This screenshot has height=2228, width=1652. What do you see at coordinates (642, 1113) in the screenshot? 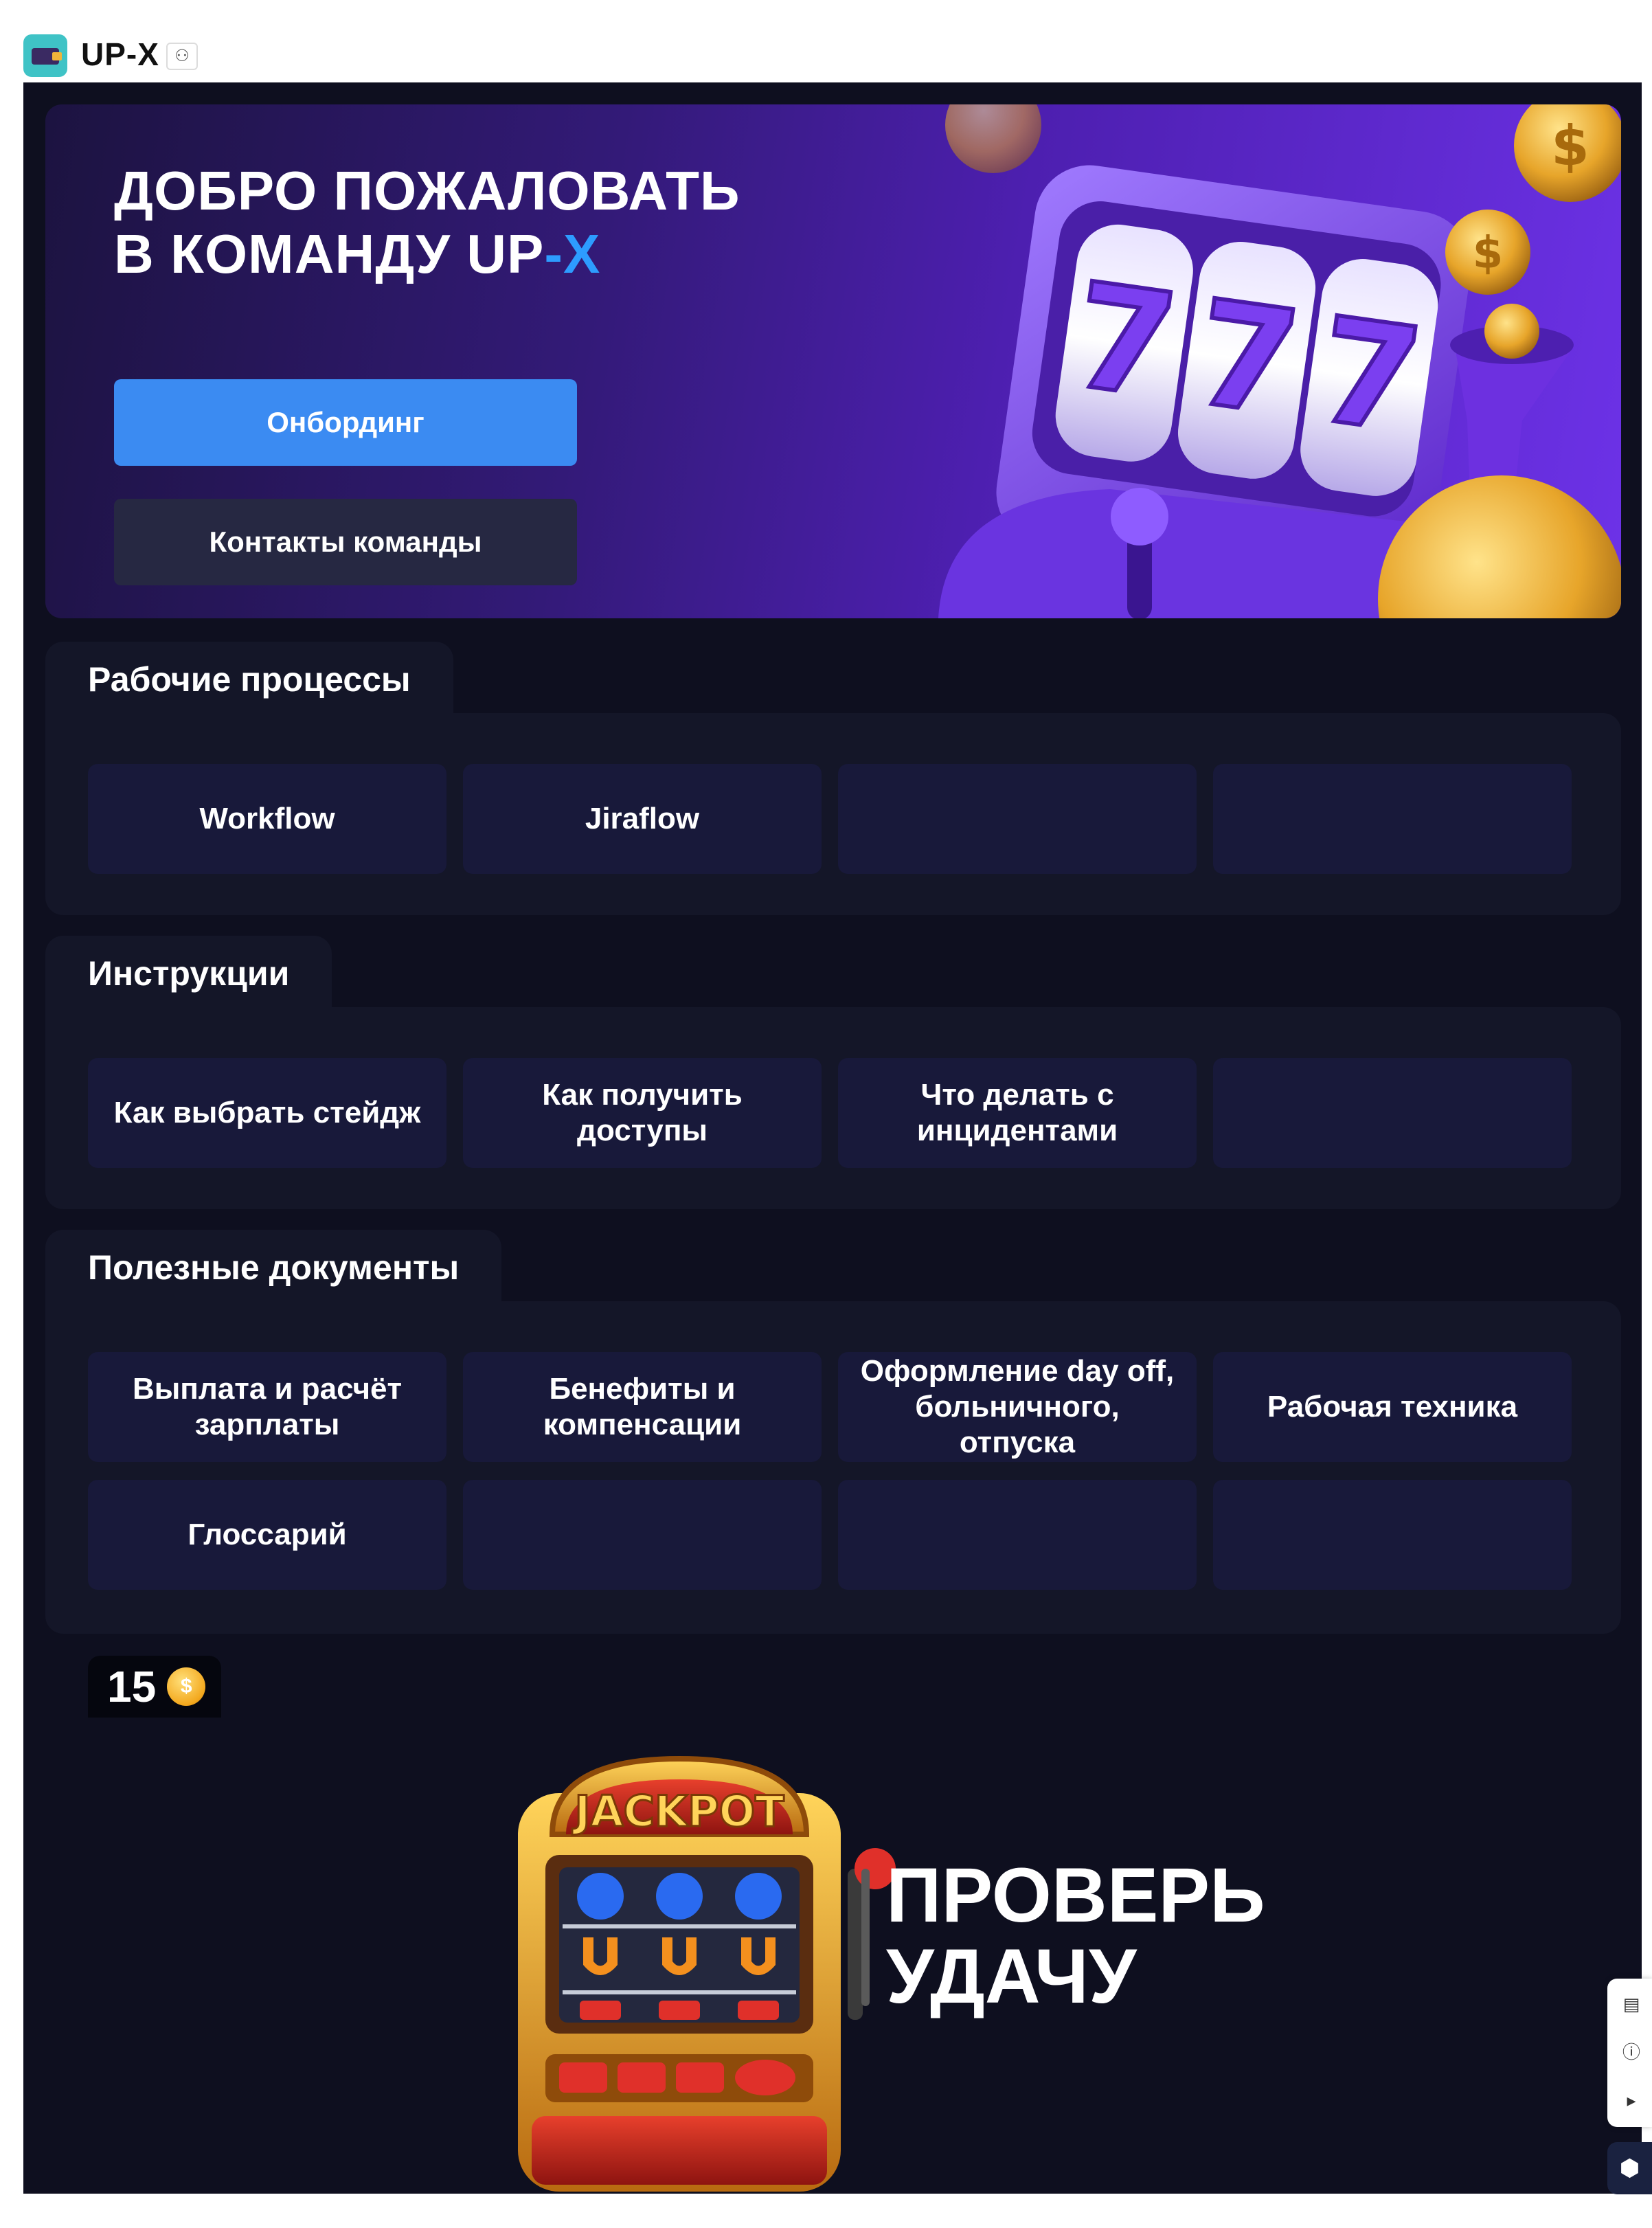
I see `card-get-access: Как получить доступы` at bounding box center [642, 1113].